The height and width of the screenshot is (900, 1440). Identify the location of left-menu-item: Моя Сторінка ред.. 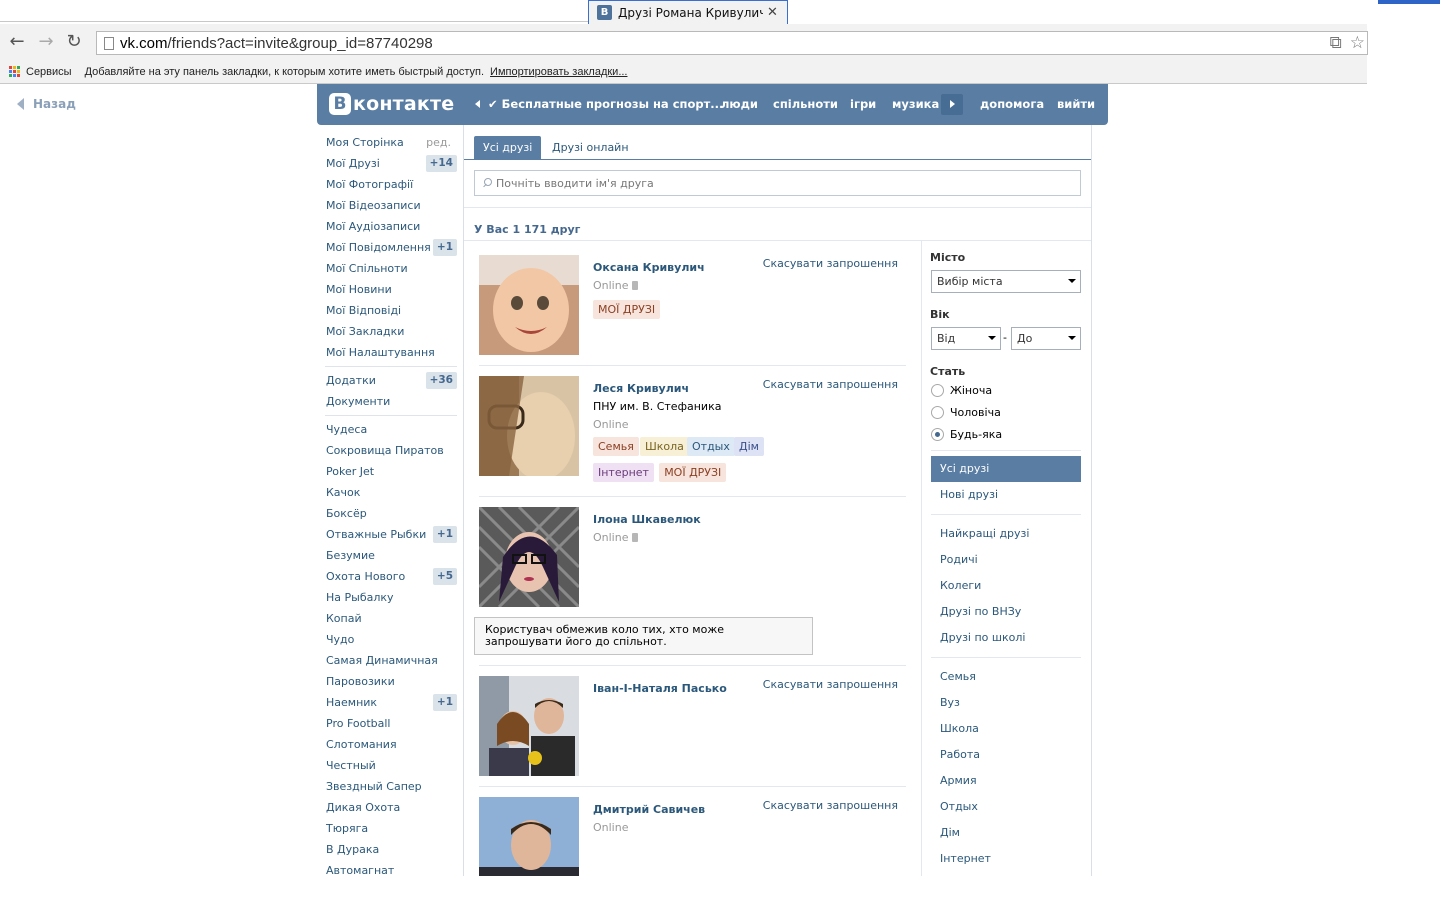
(388, 142).